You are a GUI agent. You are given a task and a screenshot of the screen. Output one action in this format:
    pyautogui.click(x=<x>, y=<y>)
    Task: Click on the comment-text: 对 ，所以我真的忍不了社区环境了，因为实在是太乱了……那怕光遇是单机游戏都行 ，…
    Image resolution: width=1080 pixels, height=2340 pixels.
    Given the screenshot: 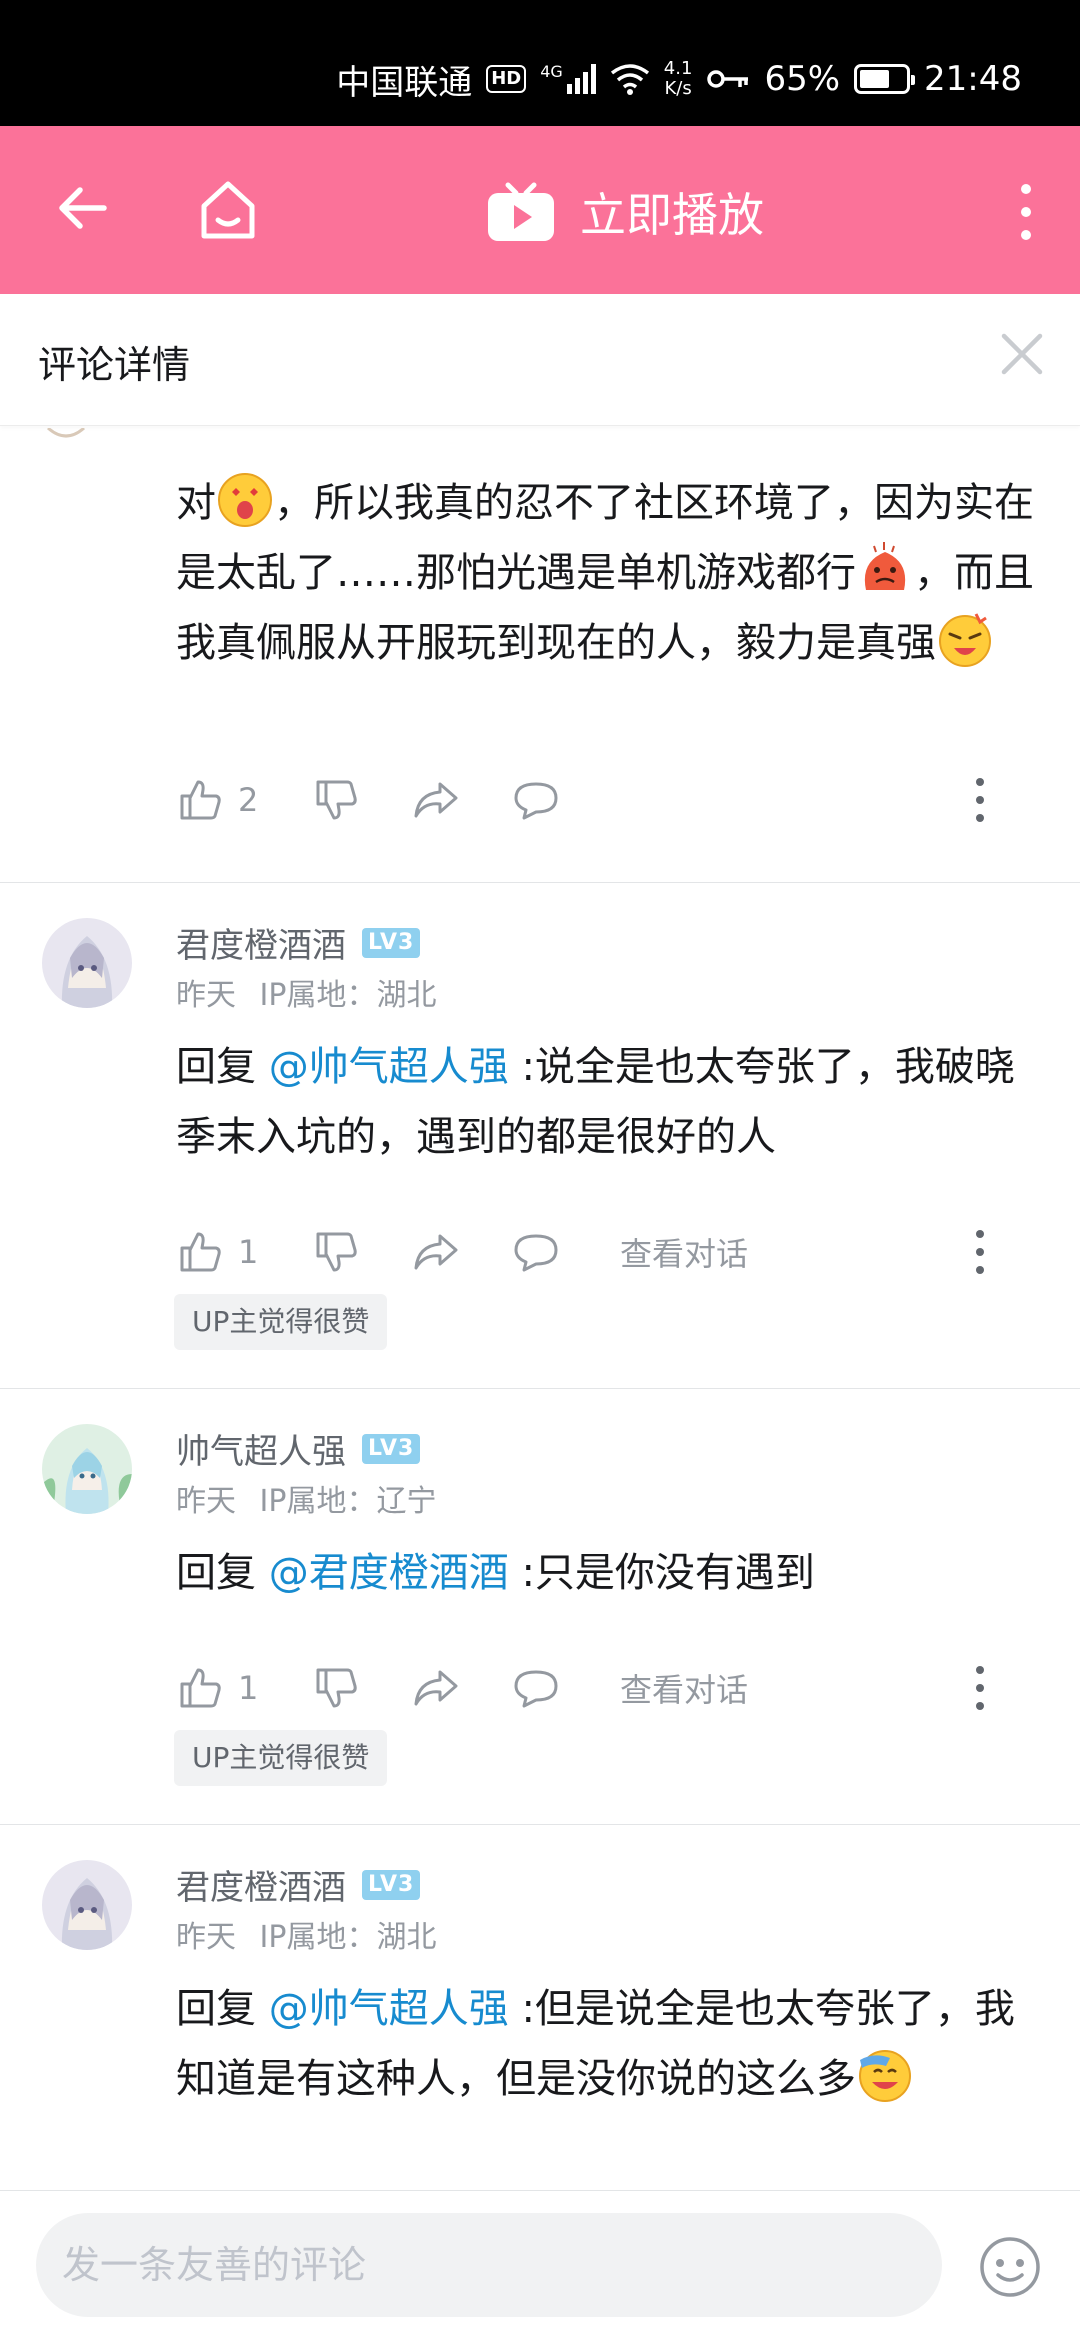 What is the action you would take?
    pyautogui.click(x=606, y=573)
    